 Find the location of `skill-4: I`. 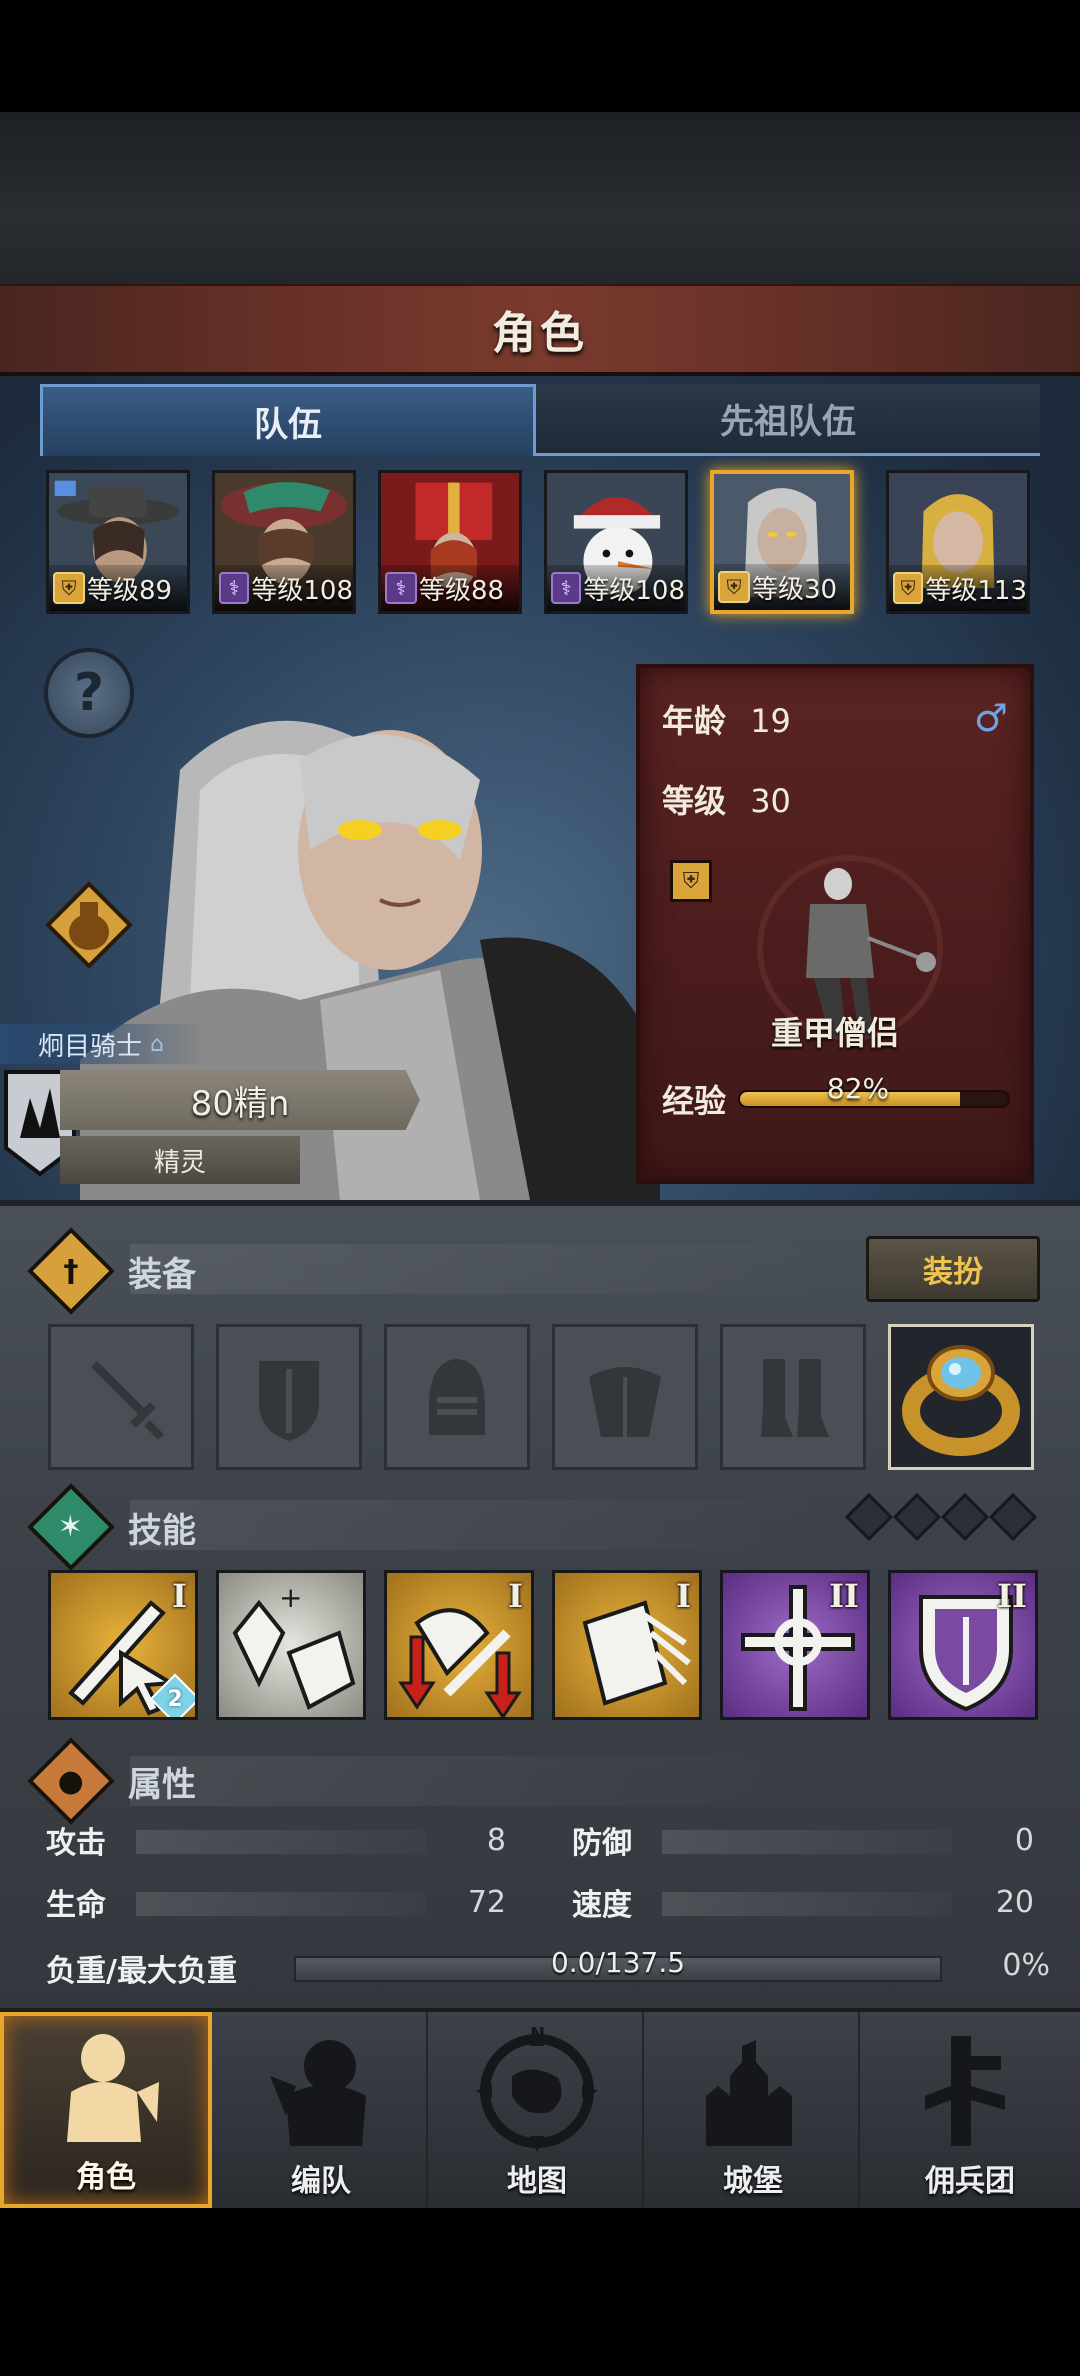

skill-4: I is located at coordinates (627, 1645).